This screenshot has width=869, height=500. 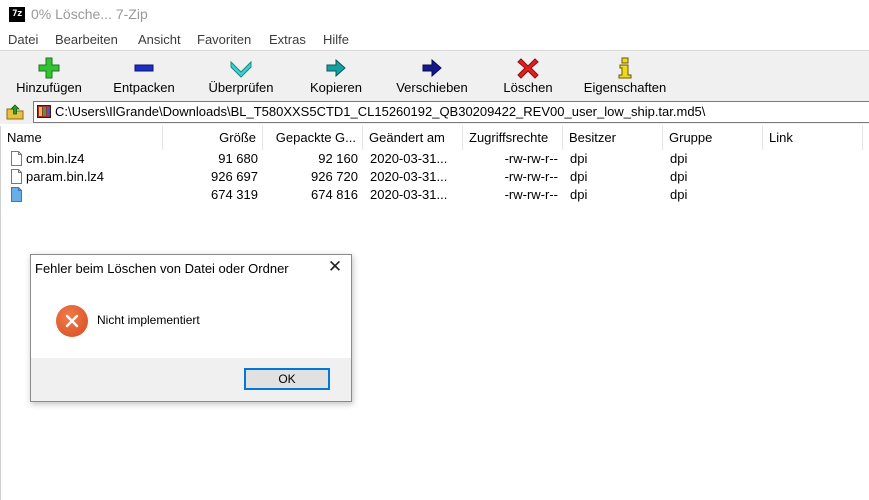 What do you see at coordinates (528, 68) in the screenshot?
I see `delete-x-icon` at bounding box center [528, 68].